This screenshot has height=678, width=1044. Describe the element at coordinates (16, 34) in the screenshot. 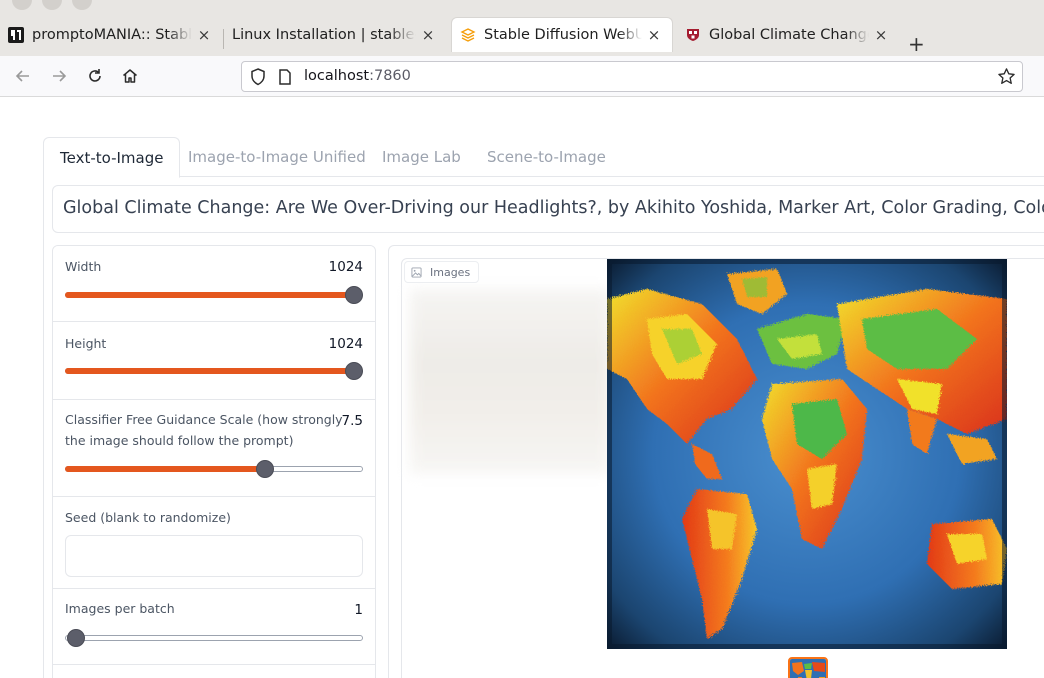

I see `promptomania-favicon-icon` at that location.